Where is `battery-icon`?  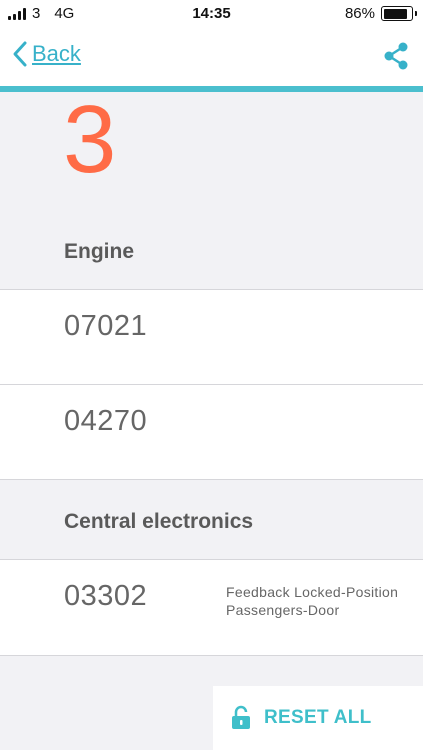 battery-icon is located at coordinates (399, 13).